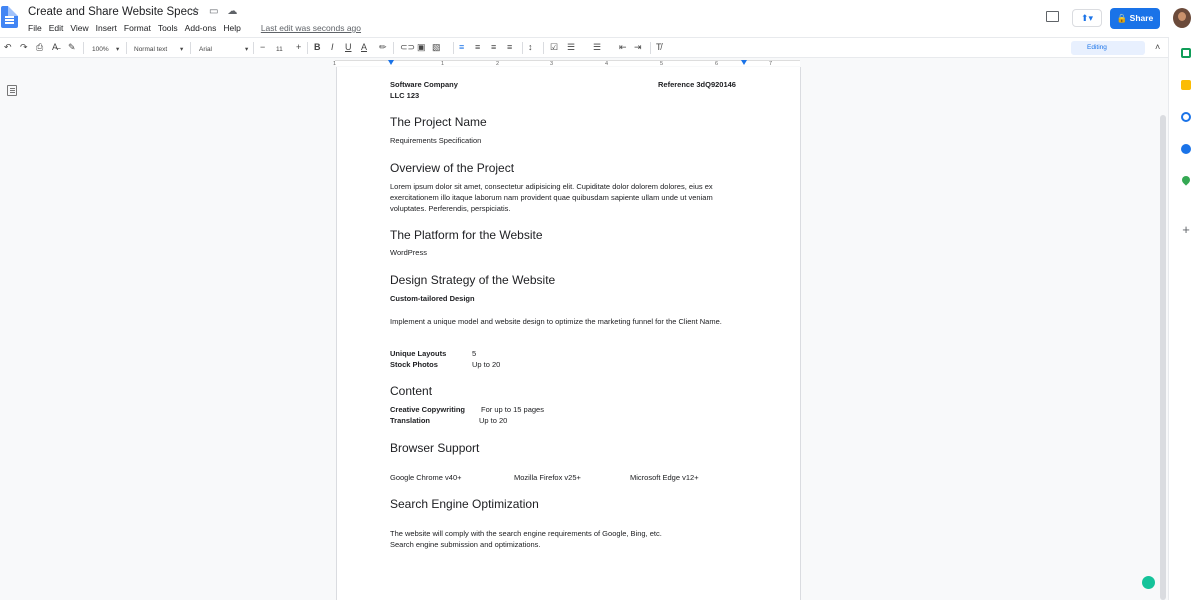 The image size is (1200, 600). I want to click on heading-browser-support: Browser Support, so click(435, 448).